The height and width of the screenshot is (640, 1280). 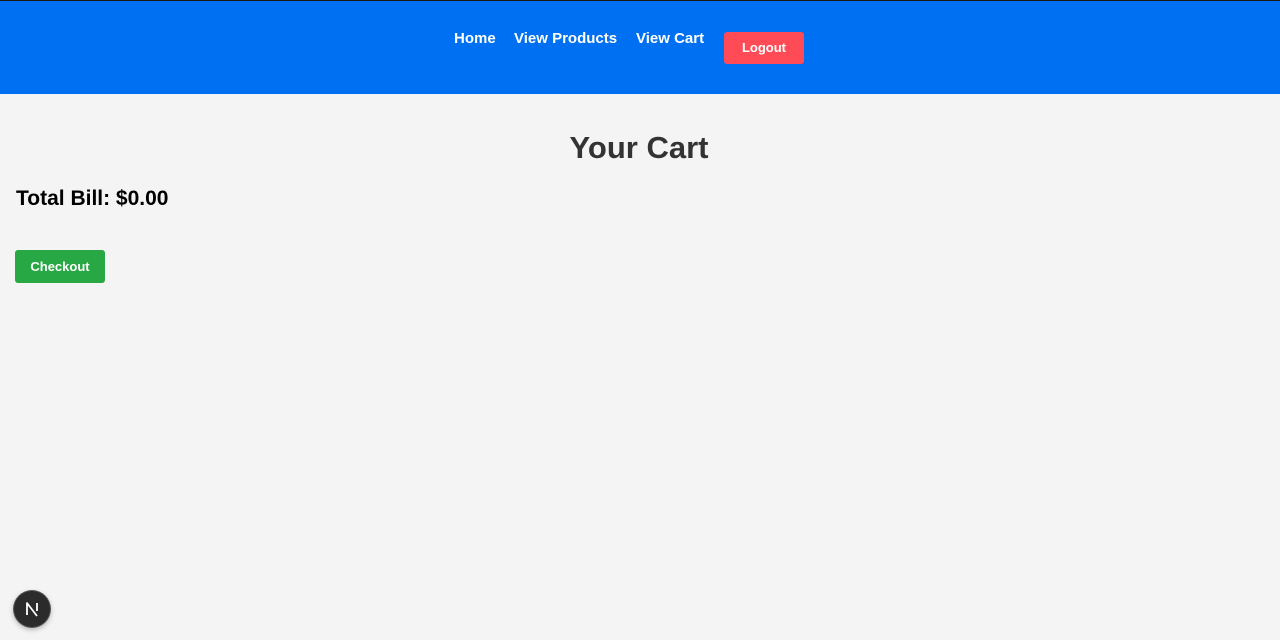 What do you see at coordinates (60, 266) in the screenshot?
I see `checkout-button: Checkout` at bounding box center [60, 266].